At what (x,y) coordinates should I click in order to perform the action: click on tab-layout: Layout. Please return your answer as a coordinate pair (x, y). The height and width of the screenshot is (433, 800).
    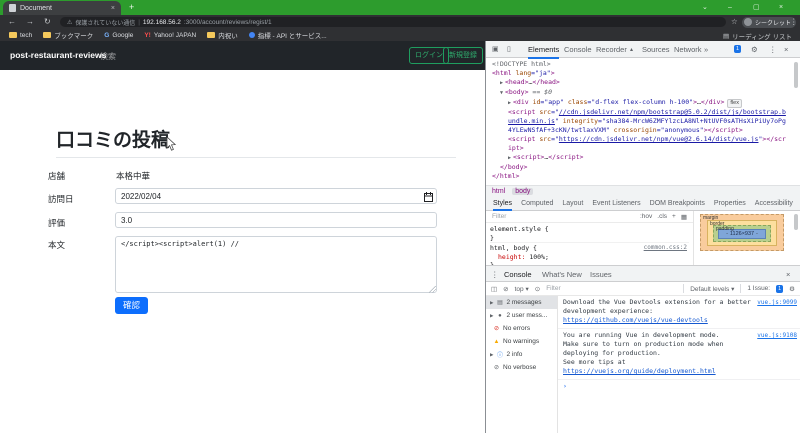
    Looking at the image, I should click on (572, 203).